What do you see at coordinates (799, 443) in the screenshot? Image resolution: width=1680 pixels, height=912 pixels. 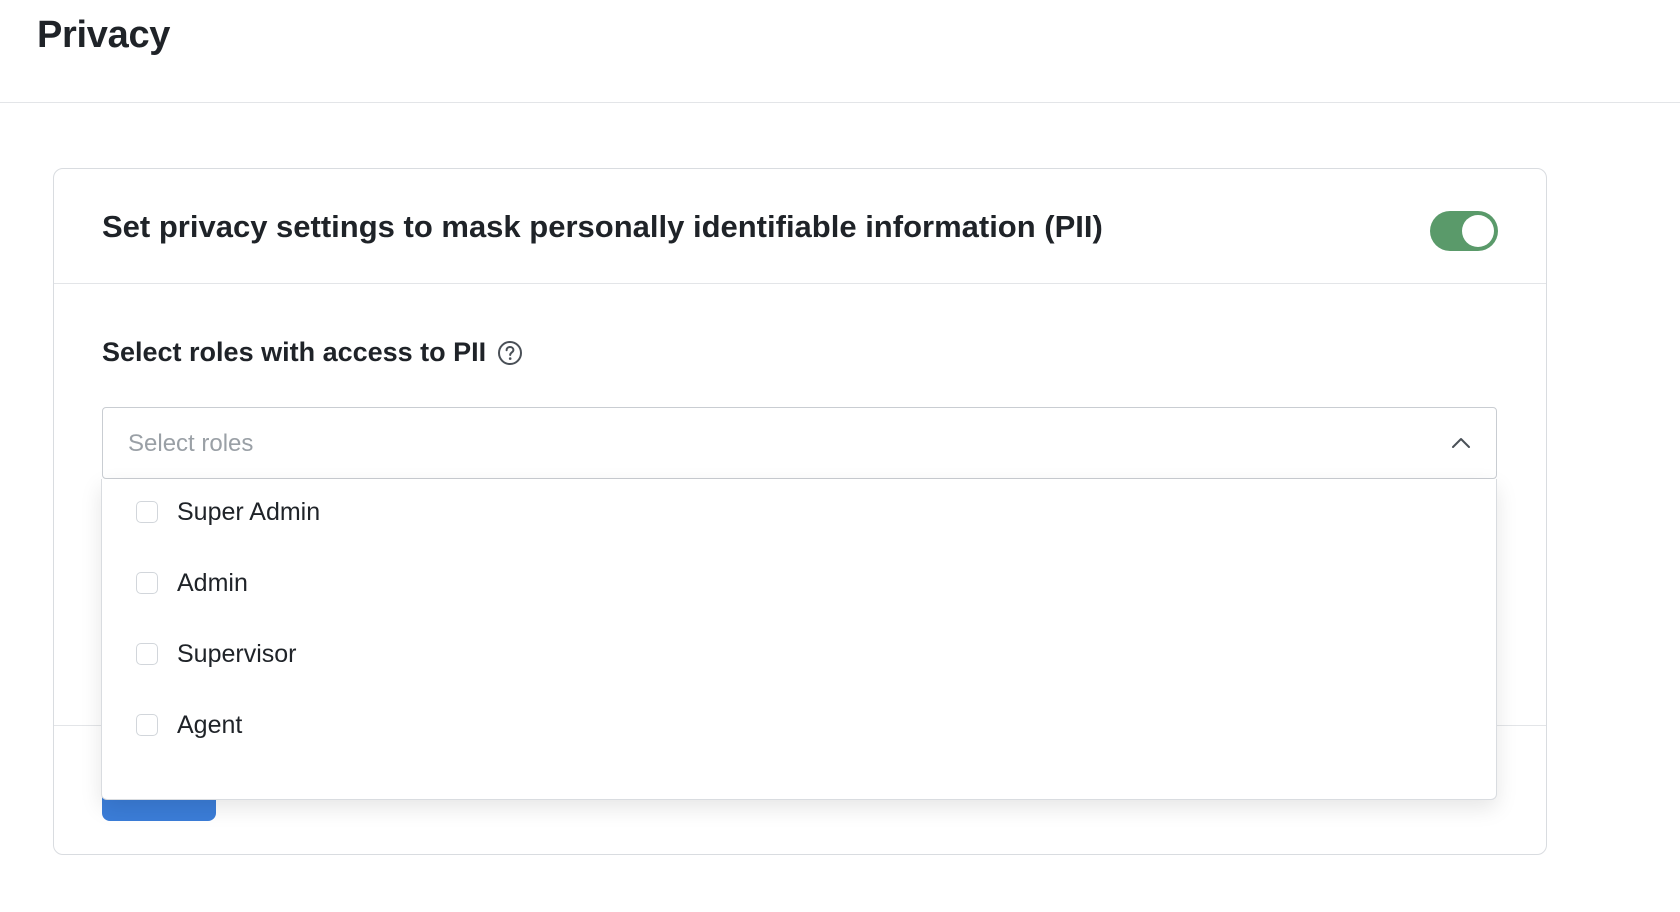 I see `roles-select: Select roles` at bounding box center [799, 443].